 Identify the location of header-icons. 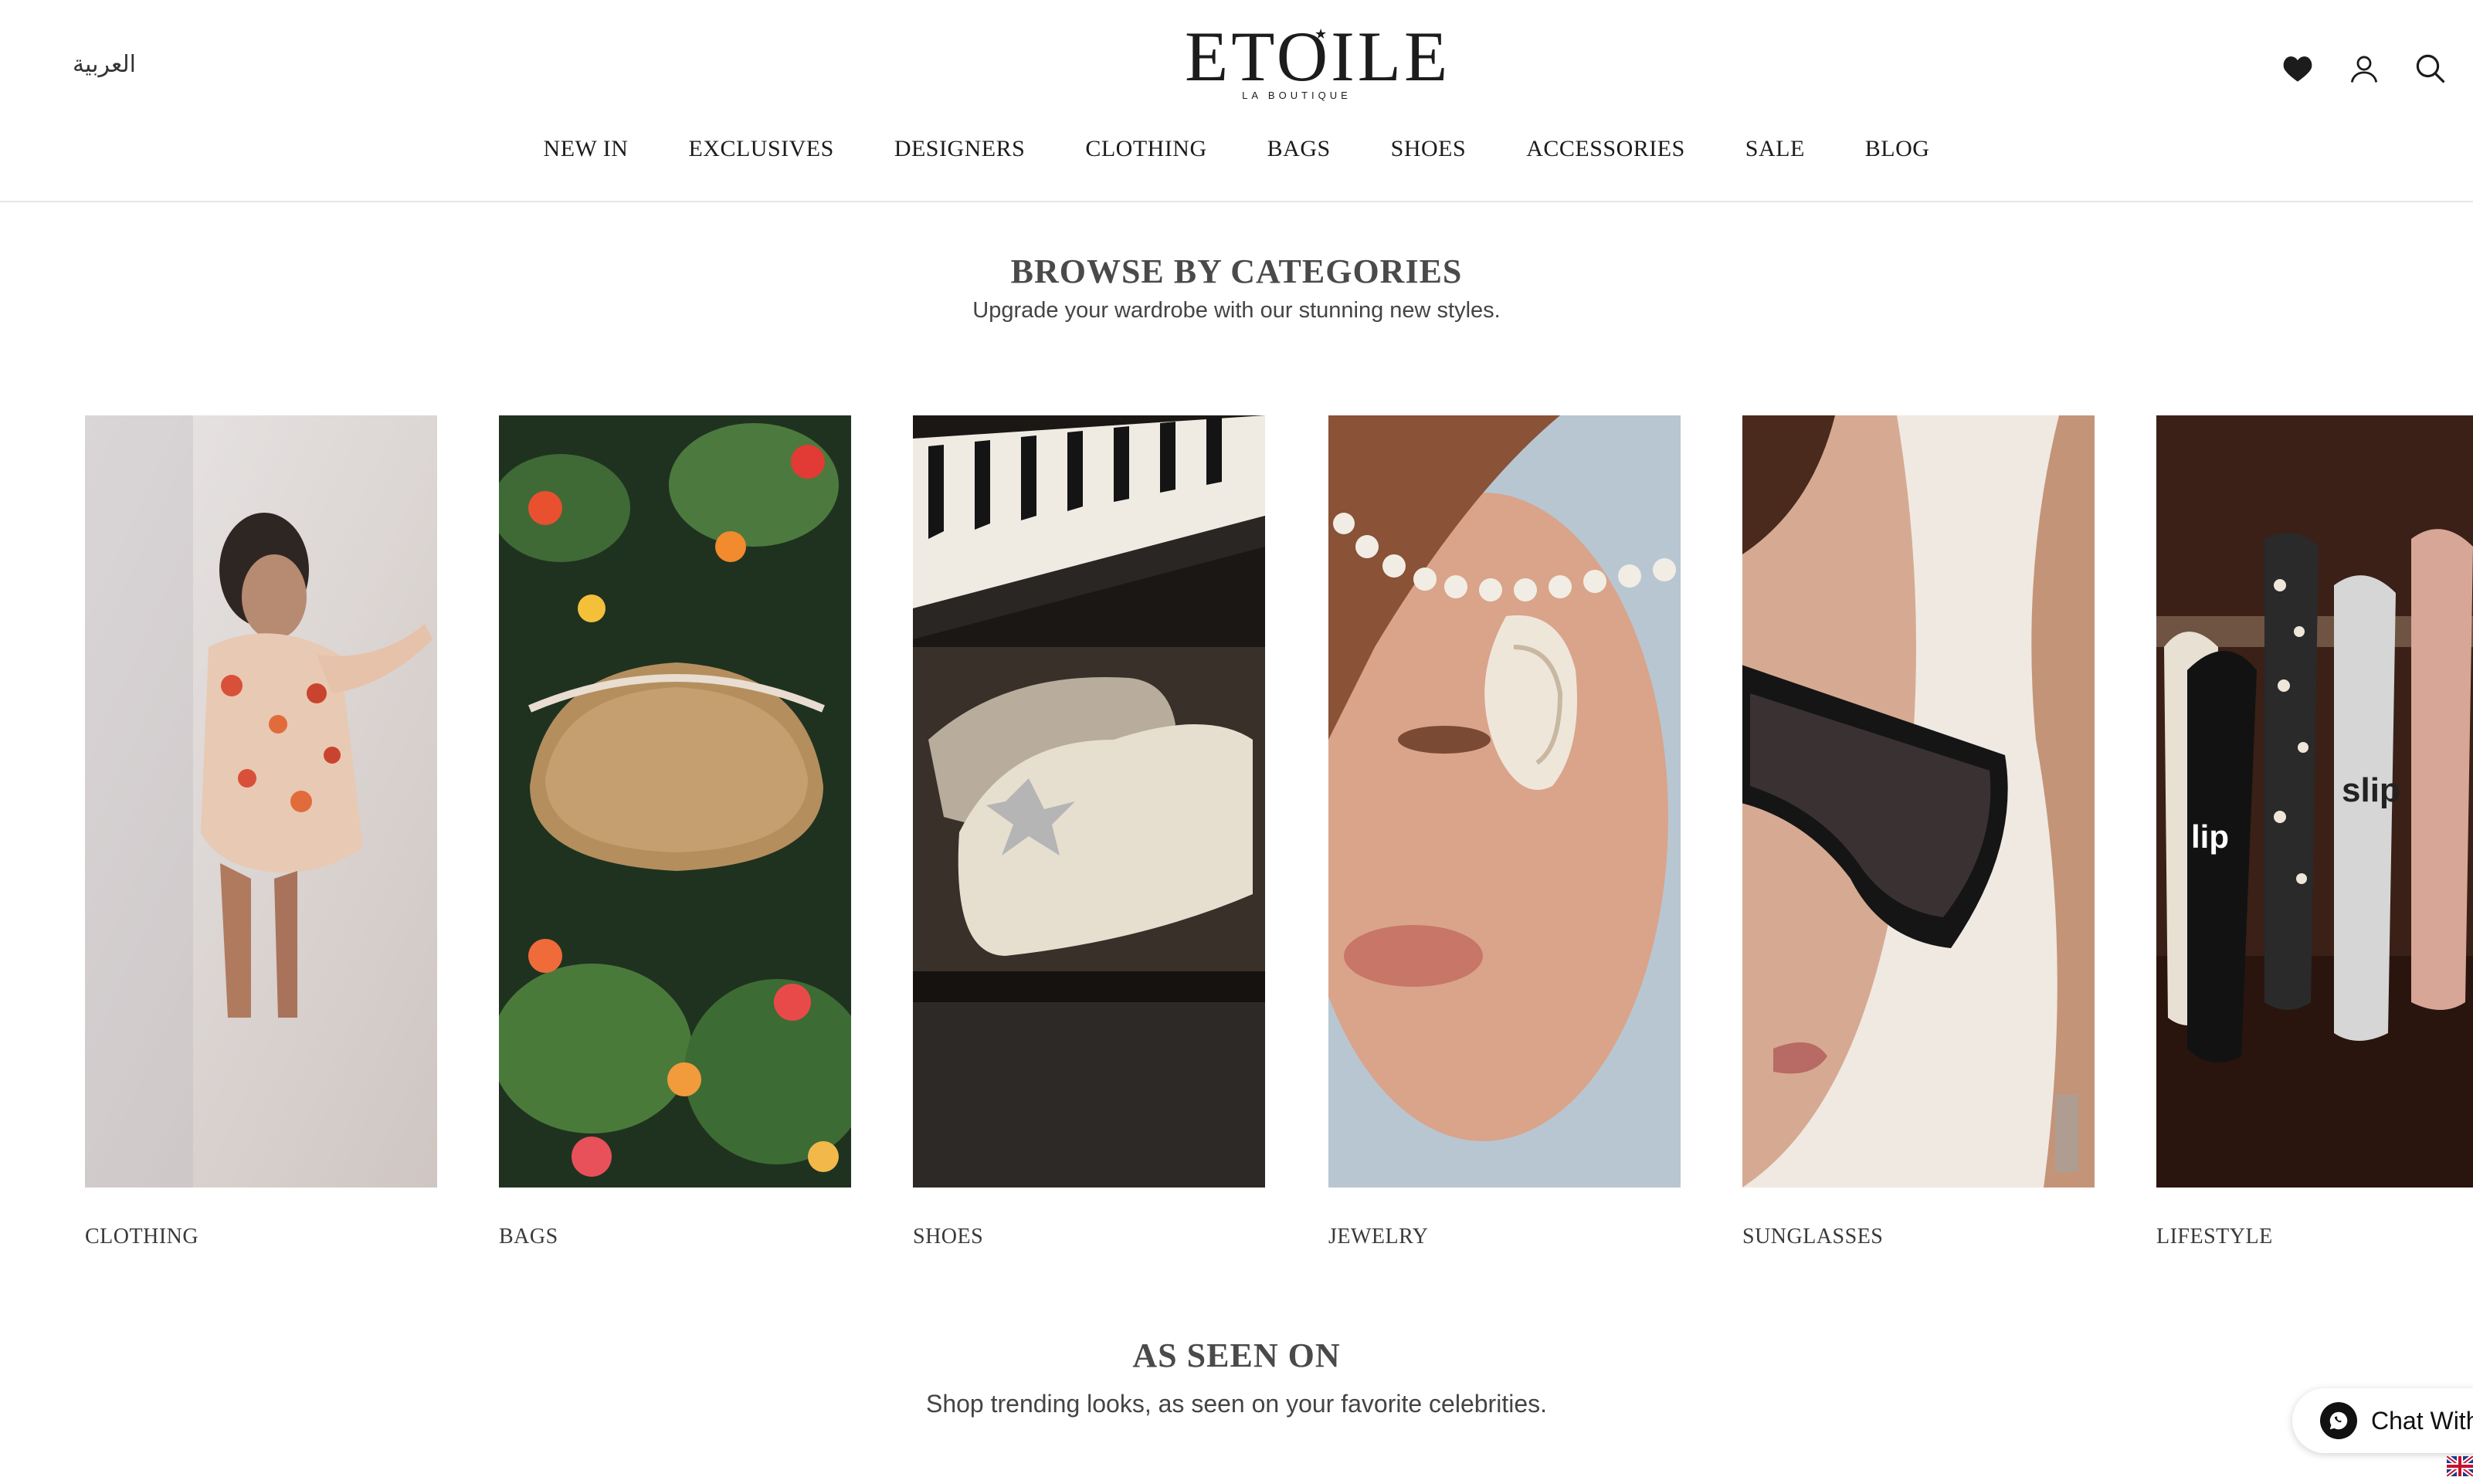
(2364, 69).